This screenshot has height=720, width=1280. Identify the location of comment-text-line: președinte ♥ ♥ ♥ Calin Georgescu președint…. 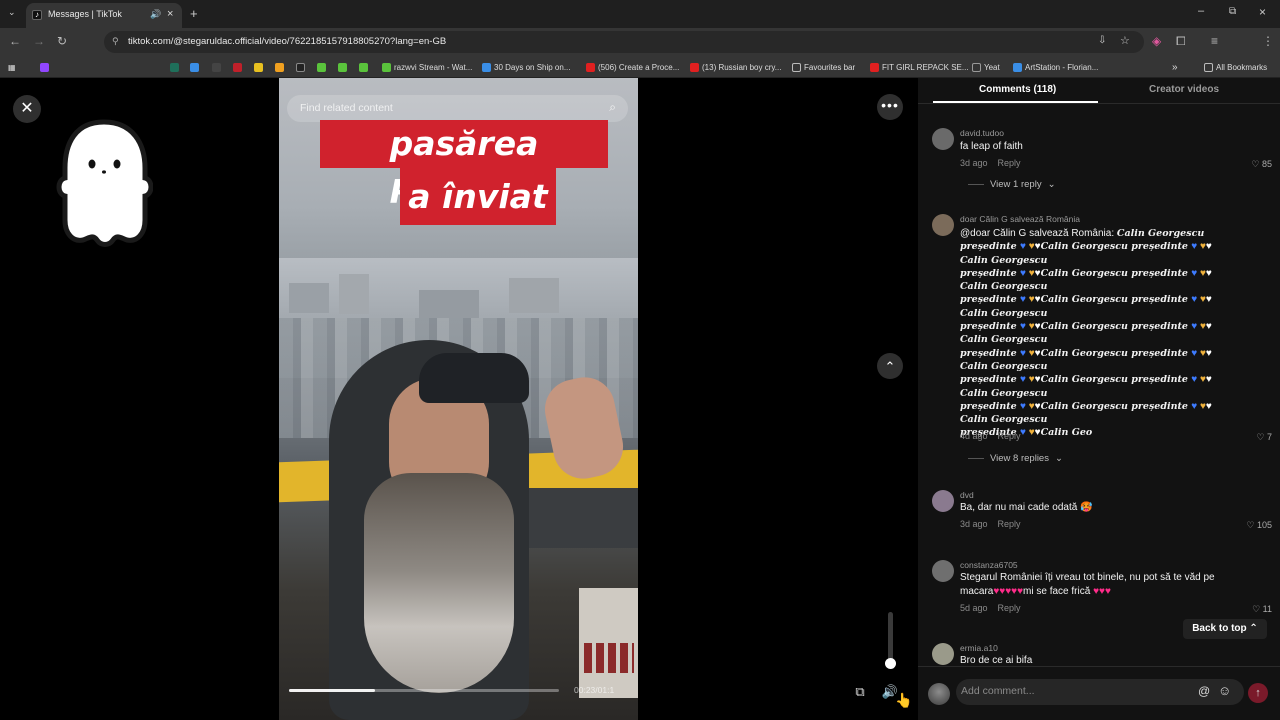
(1086, 273).